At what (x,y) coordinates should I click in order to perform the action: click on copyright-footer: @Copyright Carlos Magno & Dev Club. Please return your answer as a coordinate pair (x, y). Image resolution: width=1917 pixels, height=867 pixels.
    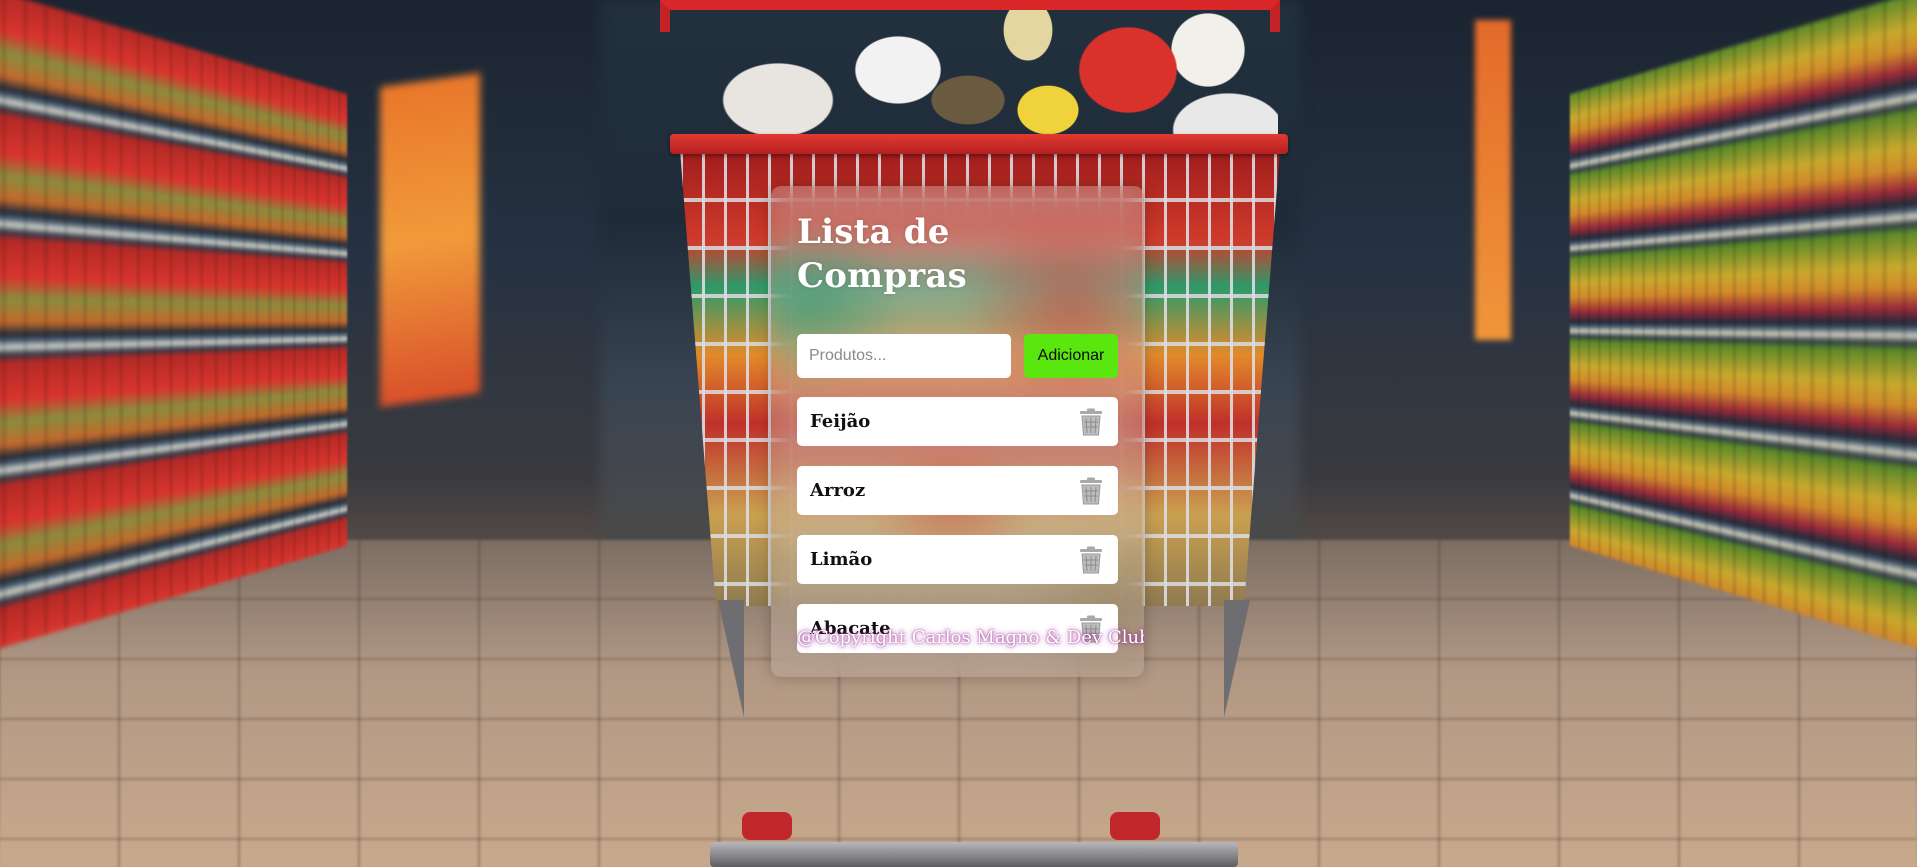
    Looking at the image, I should click on (970, 637).